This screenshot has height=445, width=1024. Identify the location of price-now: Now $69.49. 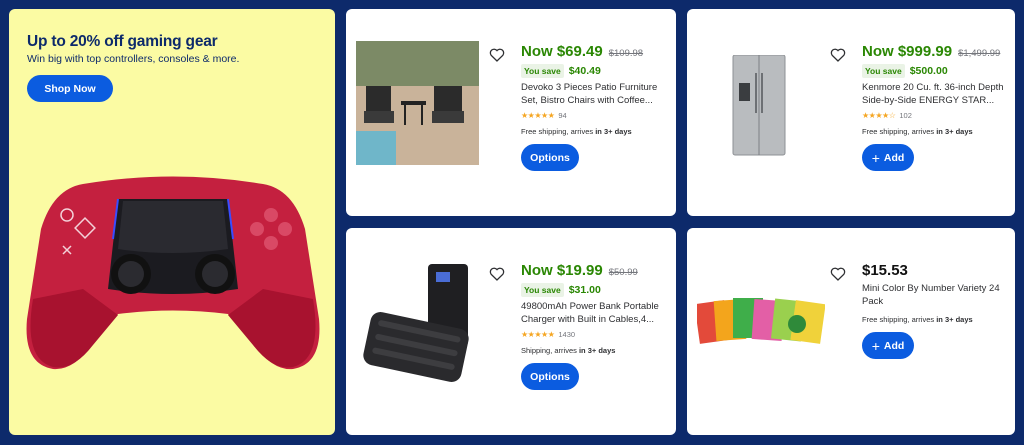
(562, 51).